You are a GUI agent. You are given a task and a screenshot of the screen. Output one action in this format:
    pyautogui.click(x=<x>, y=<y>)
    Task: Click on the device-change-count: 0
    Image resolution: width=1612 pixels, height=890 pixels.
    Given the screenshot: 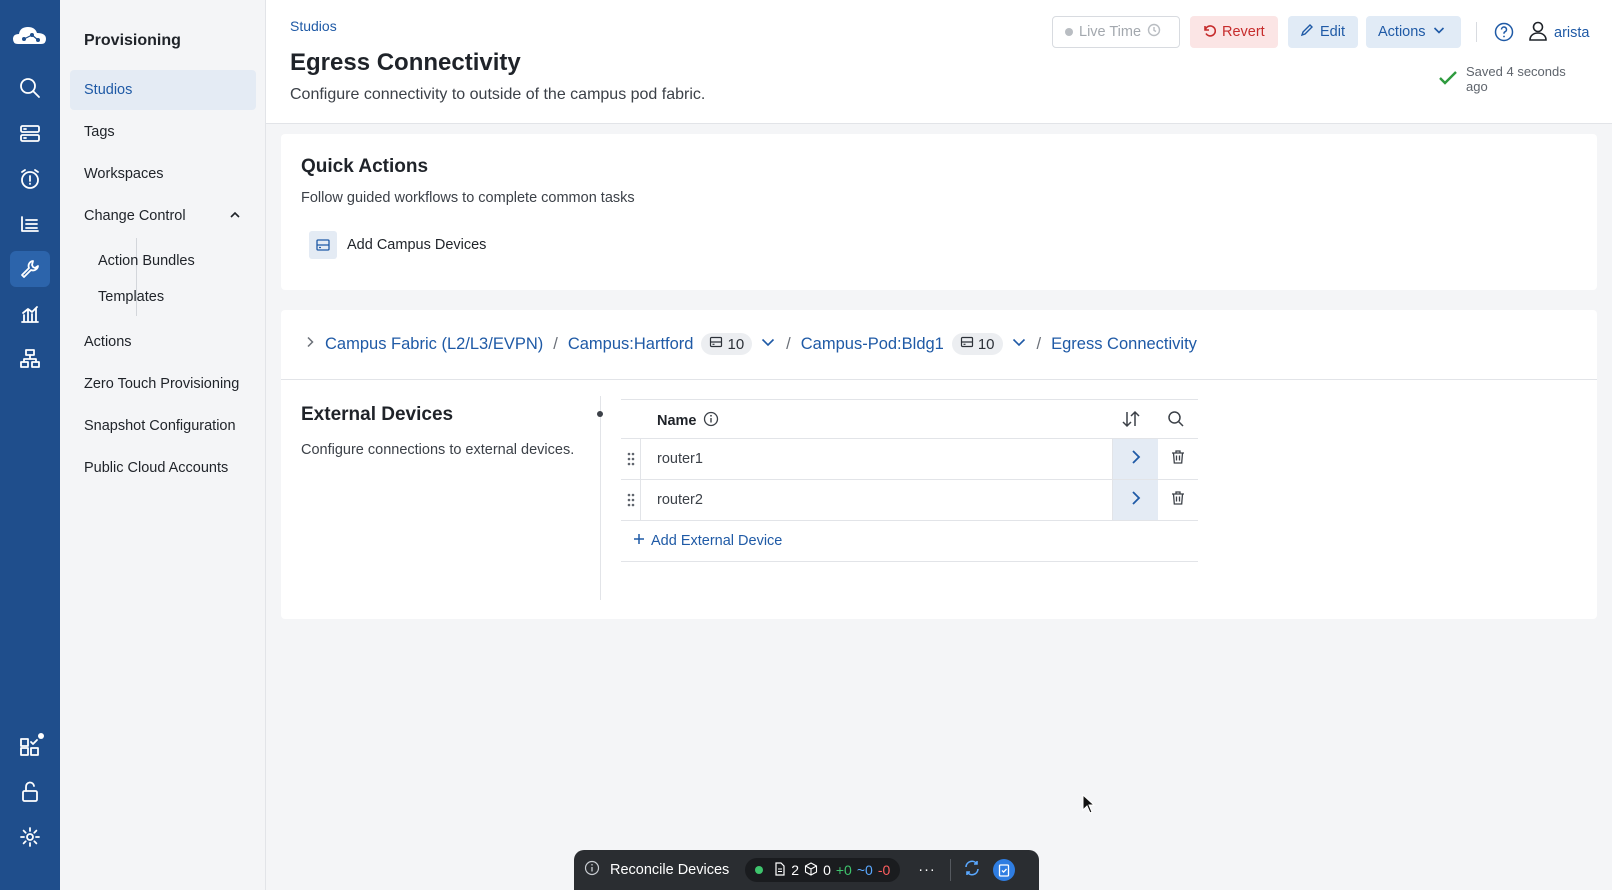 What is the action you would take?
    pyautogui.click(x=827, y=870)
    